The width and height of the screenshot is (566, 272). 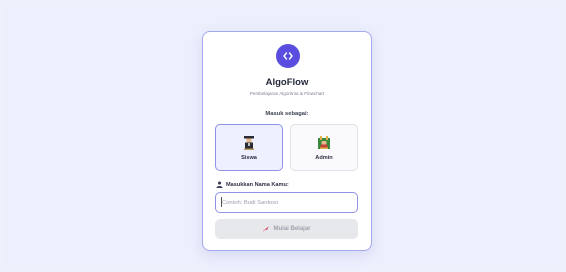 What do you see at coordinates (249, 157) in the screenshot?
I see `role-label-siswa: Siswa` at bounding box center [249, 157].